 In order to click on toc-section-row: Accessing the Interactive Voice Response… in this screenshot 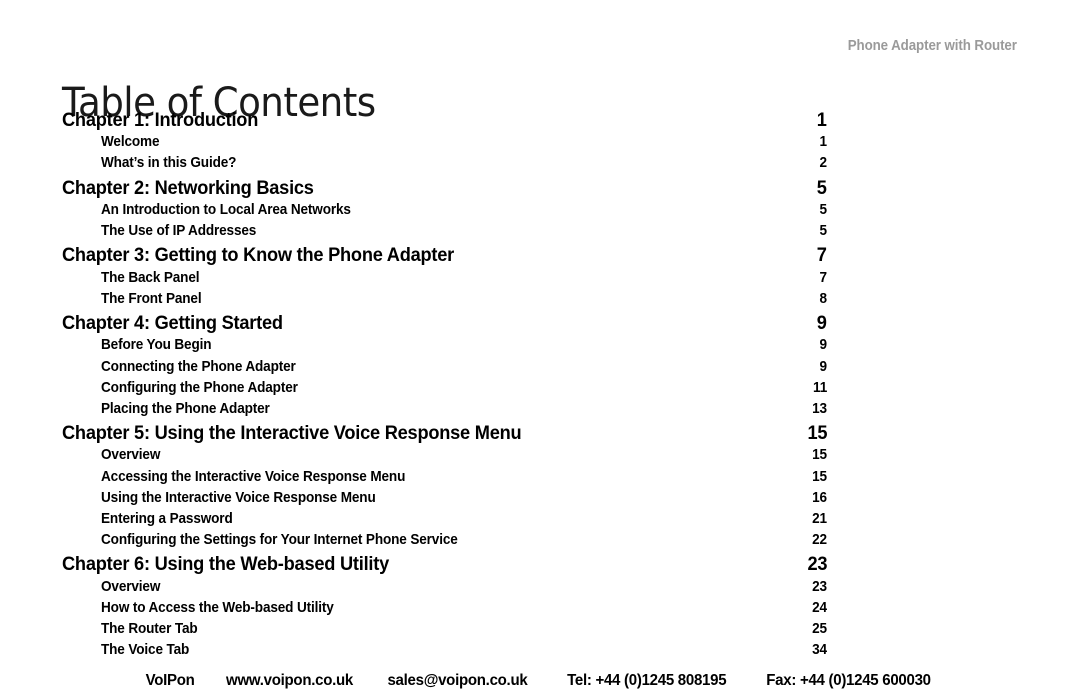, I will do `click(444, 479)`.